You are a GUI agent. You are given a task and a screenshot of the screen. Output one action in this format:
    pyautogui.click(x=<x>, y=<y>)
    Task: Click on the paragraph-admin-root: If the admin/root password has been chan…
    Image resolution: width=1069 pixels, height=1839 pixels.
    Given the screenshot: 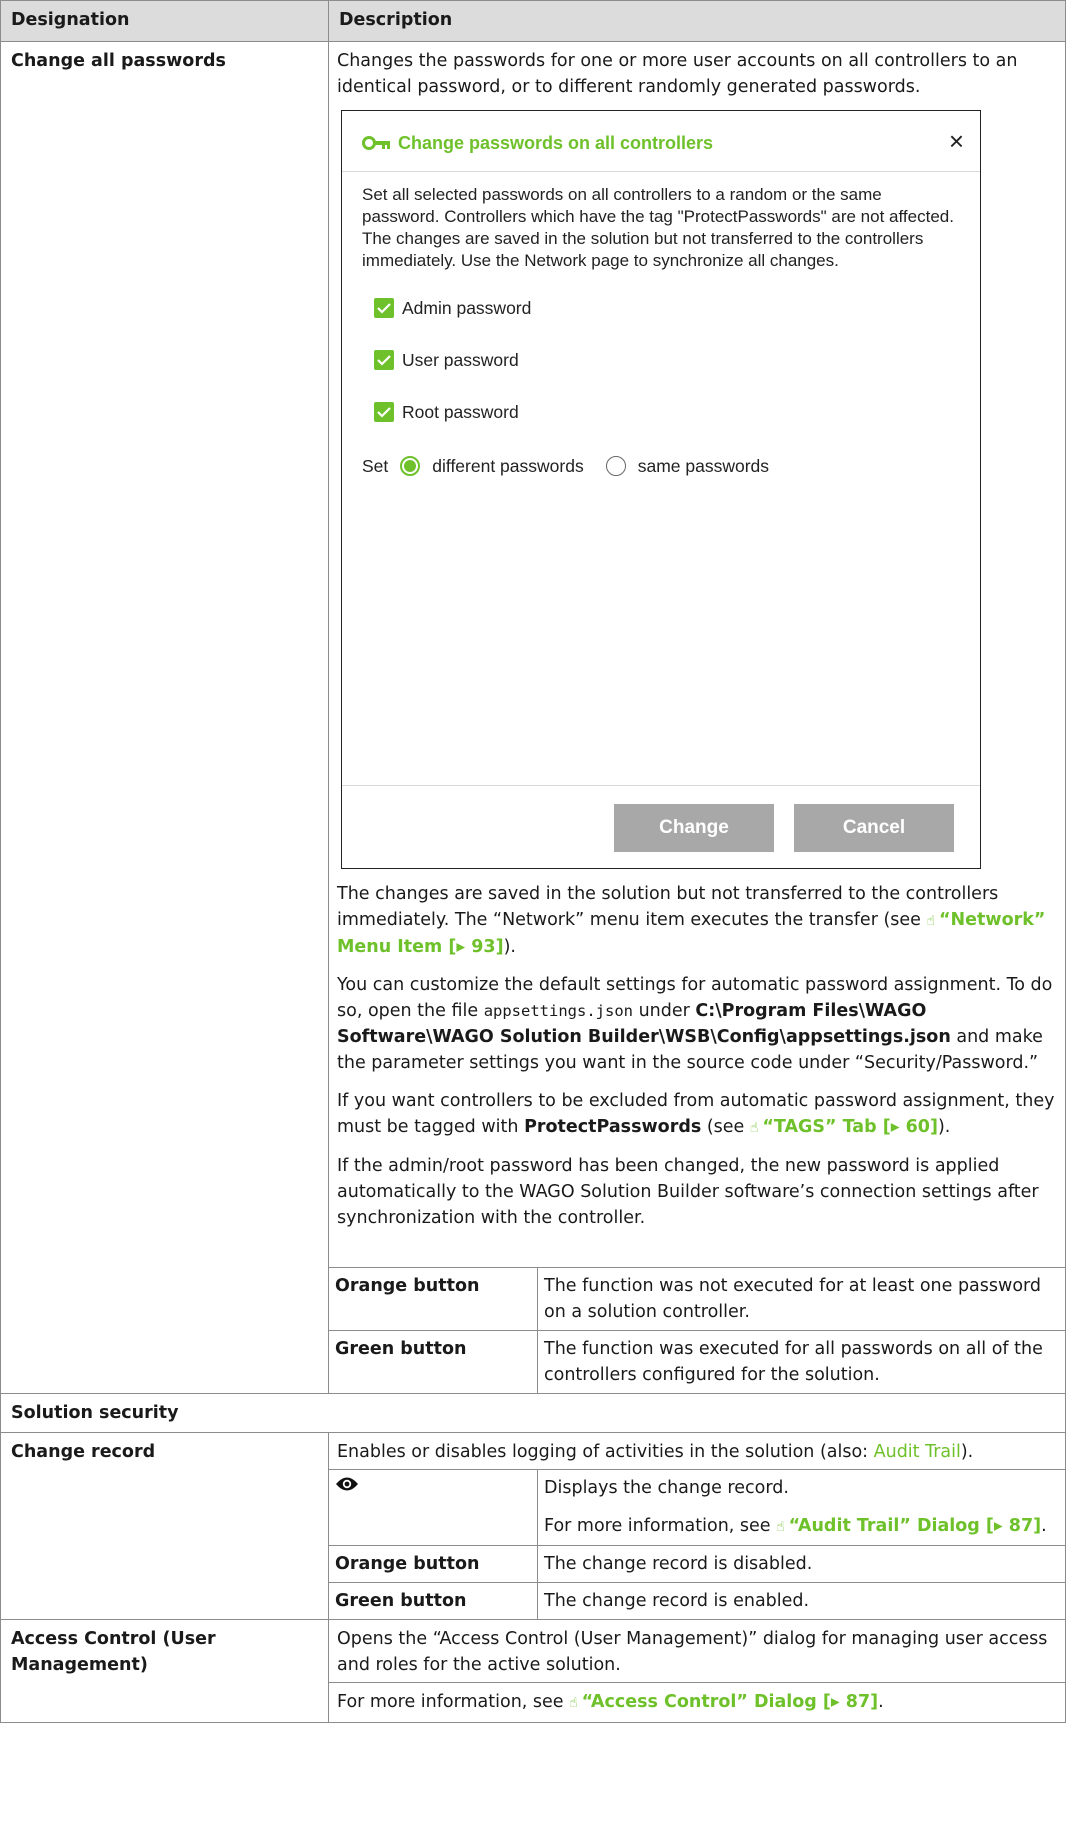 What is the action you would take?
    pyautogui.click(x=688, y=1192)
    